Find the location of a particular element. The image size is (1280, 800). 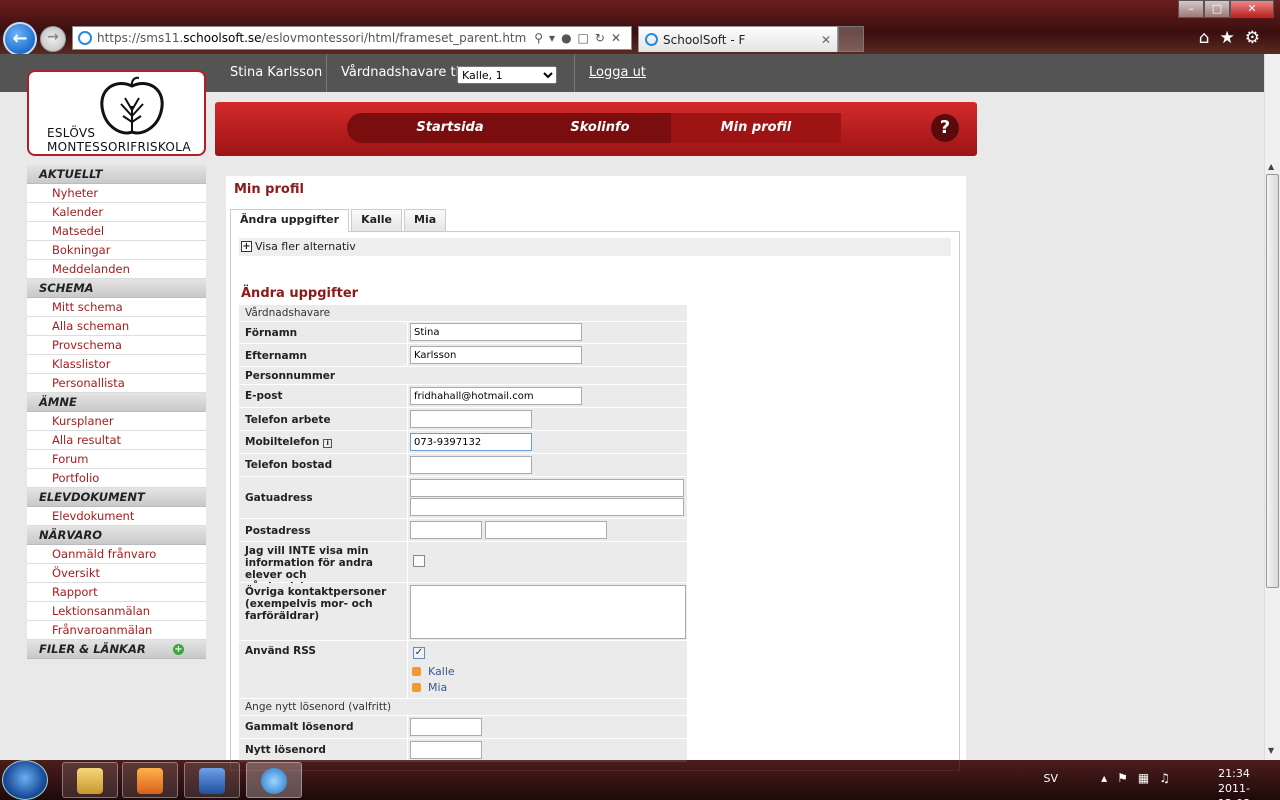

sidebar-item-lektionsanmalan: Lektionsanmälan is located at coordinates (116, 611).